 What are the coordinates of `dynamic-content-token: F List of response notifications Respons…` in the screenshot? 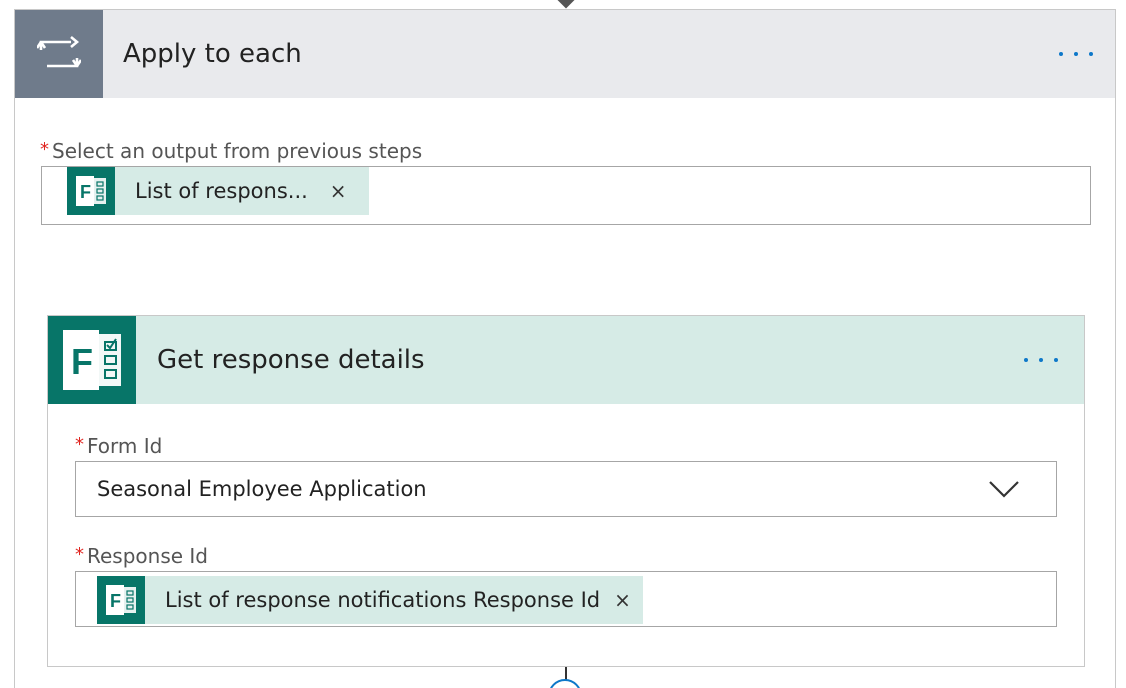 It's located at (370, 600).